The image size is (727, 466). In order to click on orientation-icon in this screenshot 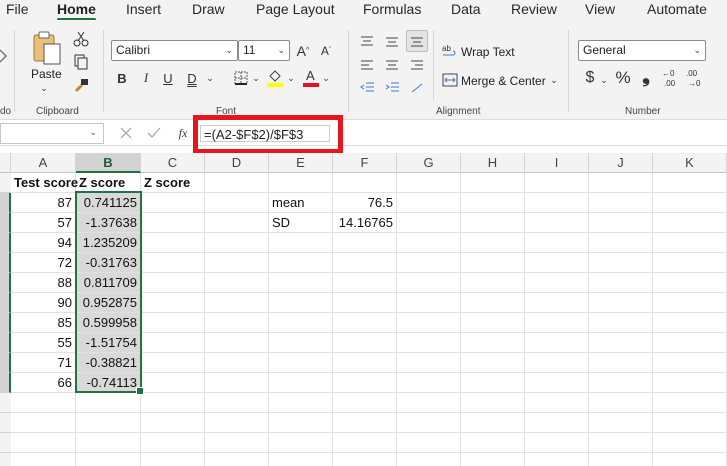, I will do `click(417, 88)`.